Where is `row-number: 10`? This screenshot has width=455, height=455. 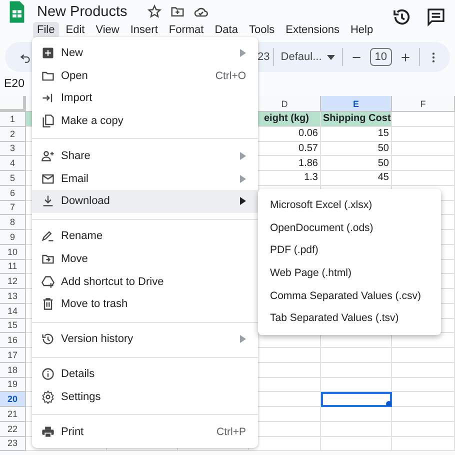 row-number: 10 is located at coordinates (13, 252).